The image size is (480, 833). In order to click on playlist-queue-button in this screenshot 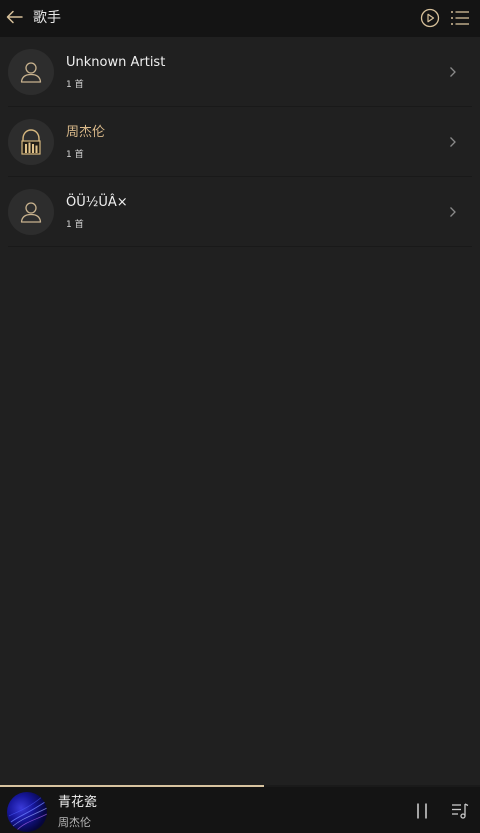, I will do `click(460, 811)`.